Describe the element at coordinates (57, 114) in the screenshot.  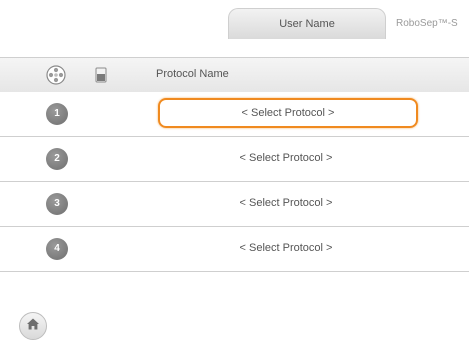
I see `quadrant-number-badge: 1` at that location.